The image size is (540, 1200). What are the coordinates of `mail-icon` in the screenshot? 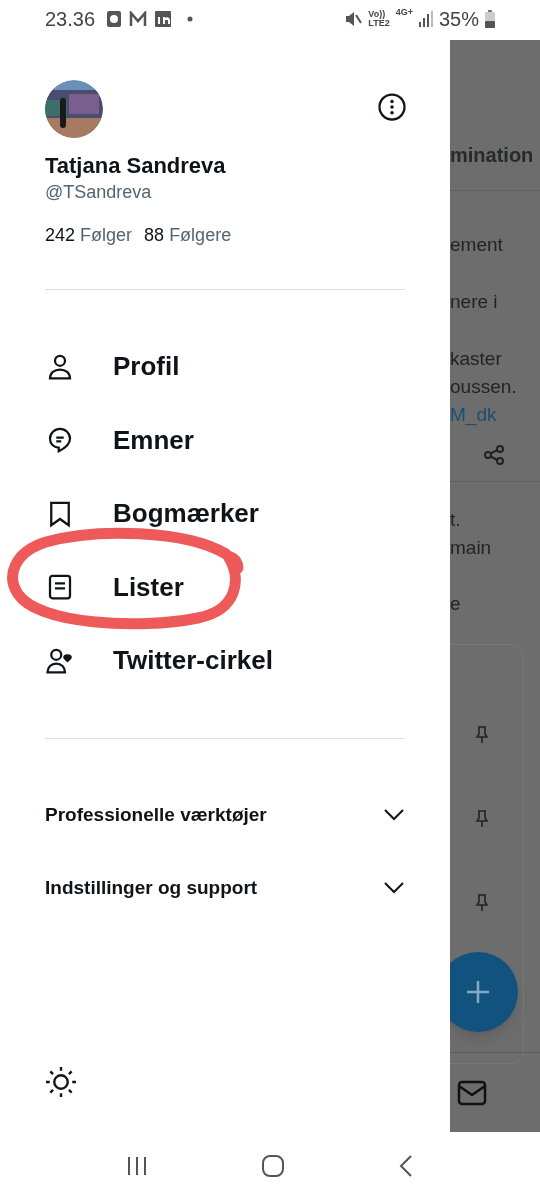 It's located at (472, 1092).